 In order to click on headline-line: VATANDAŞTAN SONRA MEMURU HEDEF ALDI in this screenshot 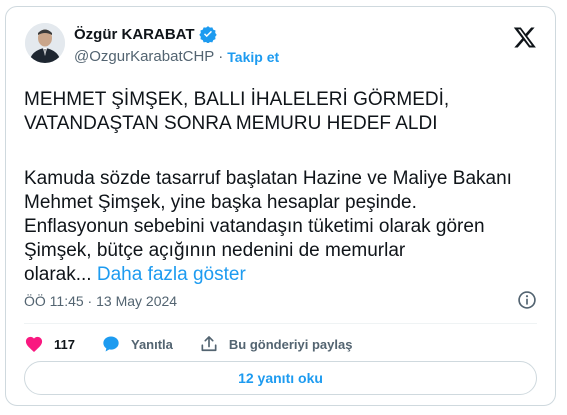, I will do `click(231, 123)`.